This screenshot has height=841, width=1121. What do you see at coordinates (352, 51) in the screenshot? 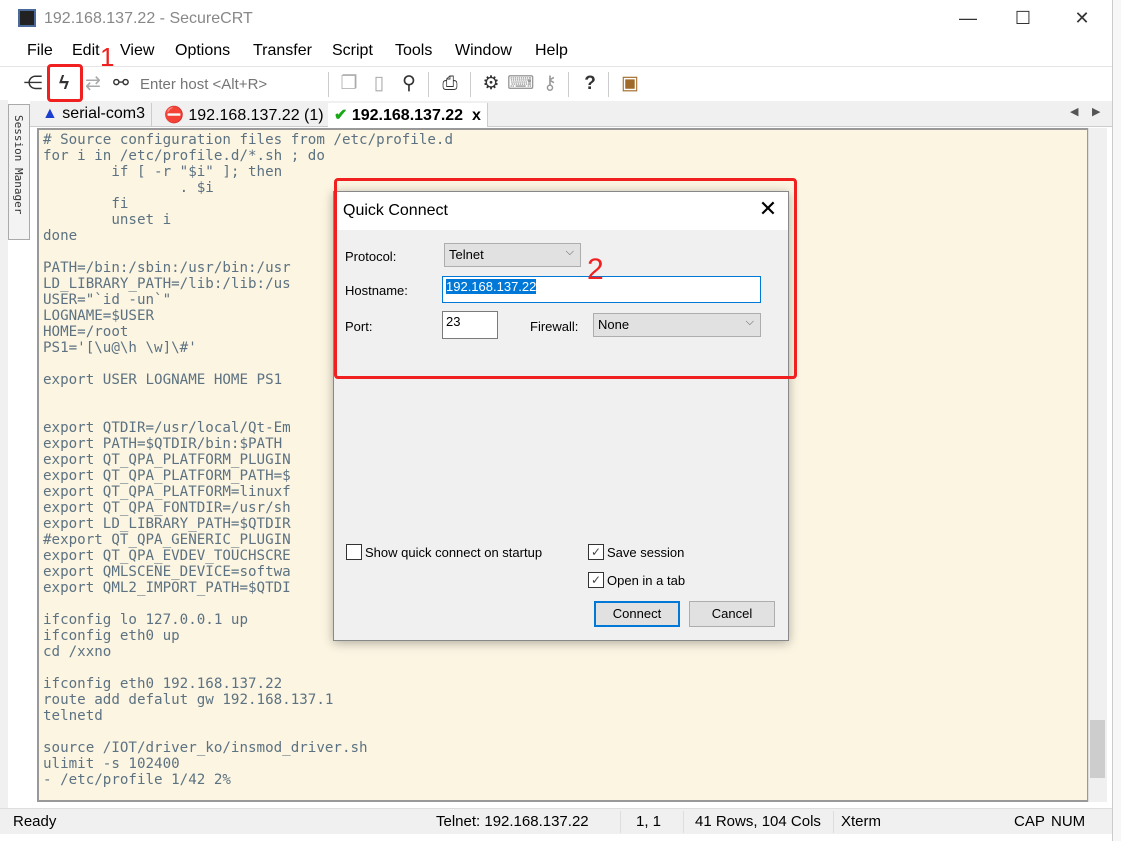
I see `menu-script: Script` at bounding box center [352, 51].